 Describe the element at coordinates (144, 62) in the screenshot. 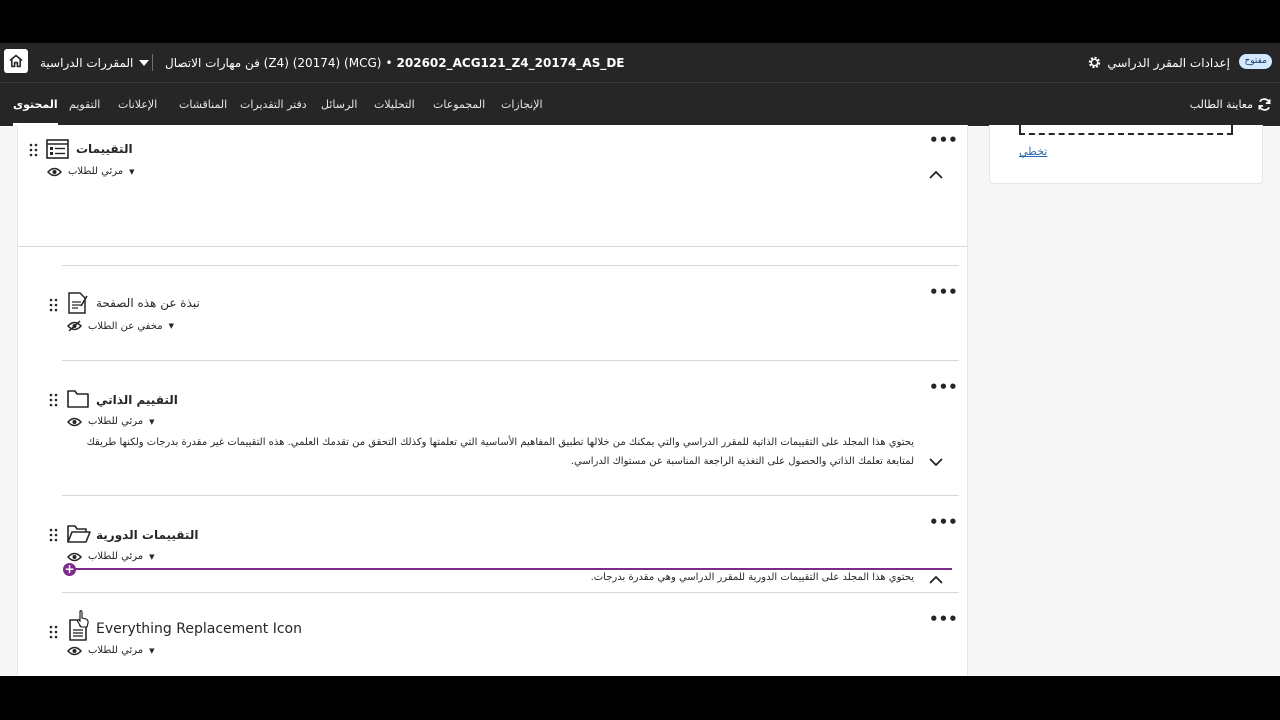

I see `caret-down-icon` at that location.